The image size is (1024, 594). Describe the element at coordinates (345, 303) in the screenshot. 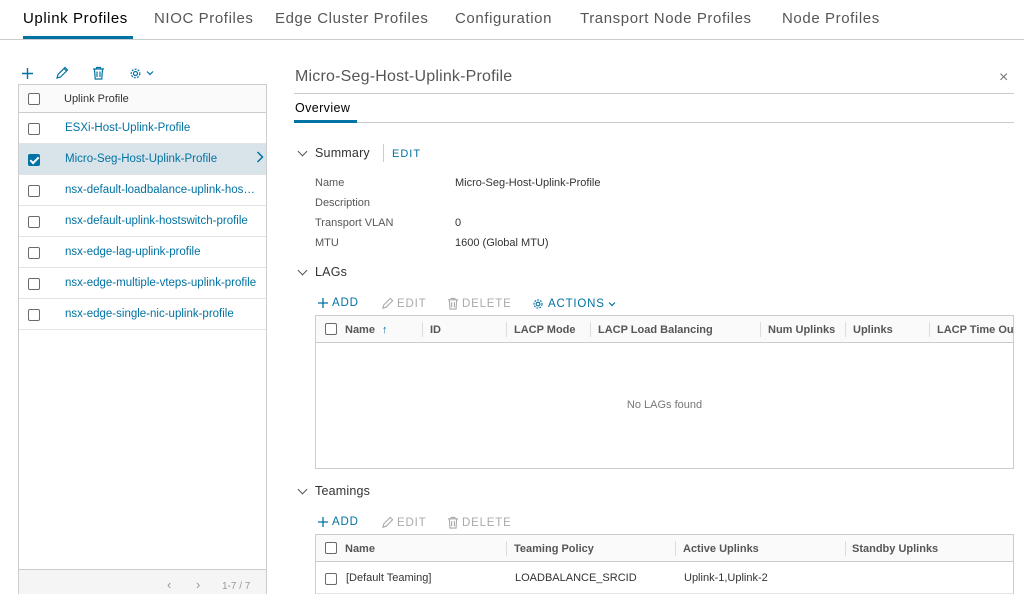

I see `lags-add-label: ADD` at that location.